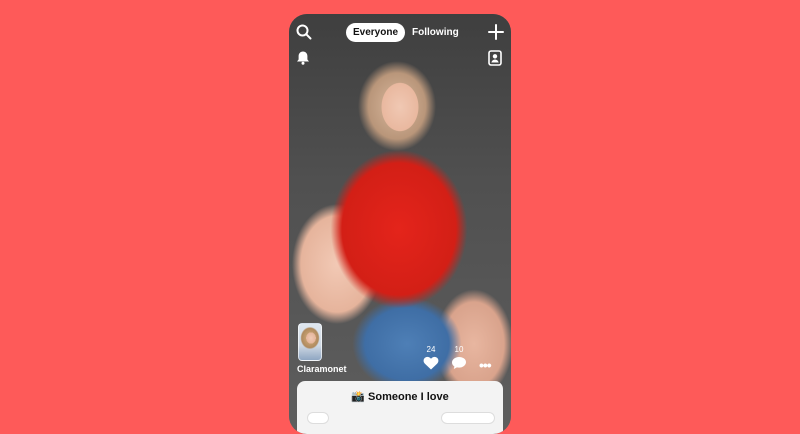 This screenshot has width=800, height=434. Describe the element at coordinates (303, 58) in the screenshot. I see `bell-icon` at that location.